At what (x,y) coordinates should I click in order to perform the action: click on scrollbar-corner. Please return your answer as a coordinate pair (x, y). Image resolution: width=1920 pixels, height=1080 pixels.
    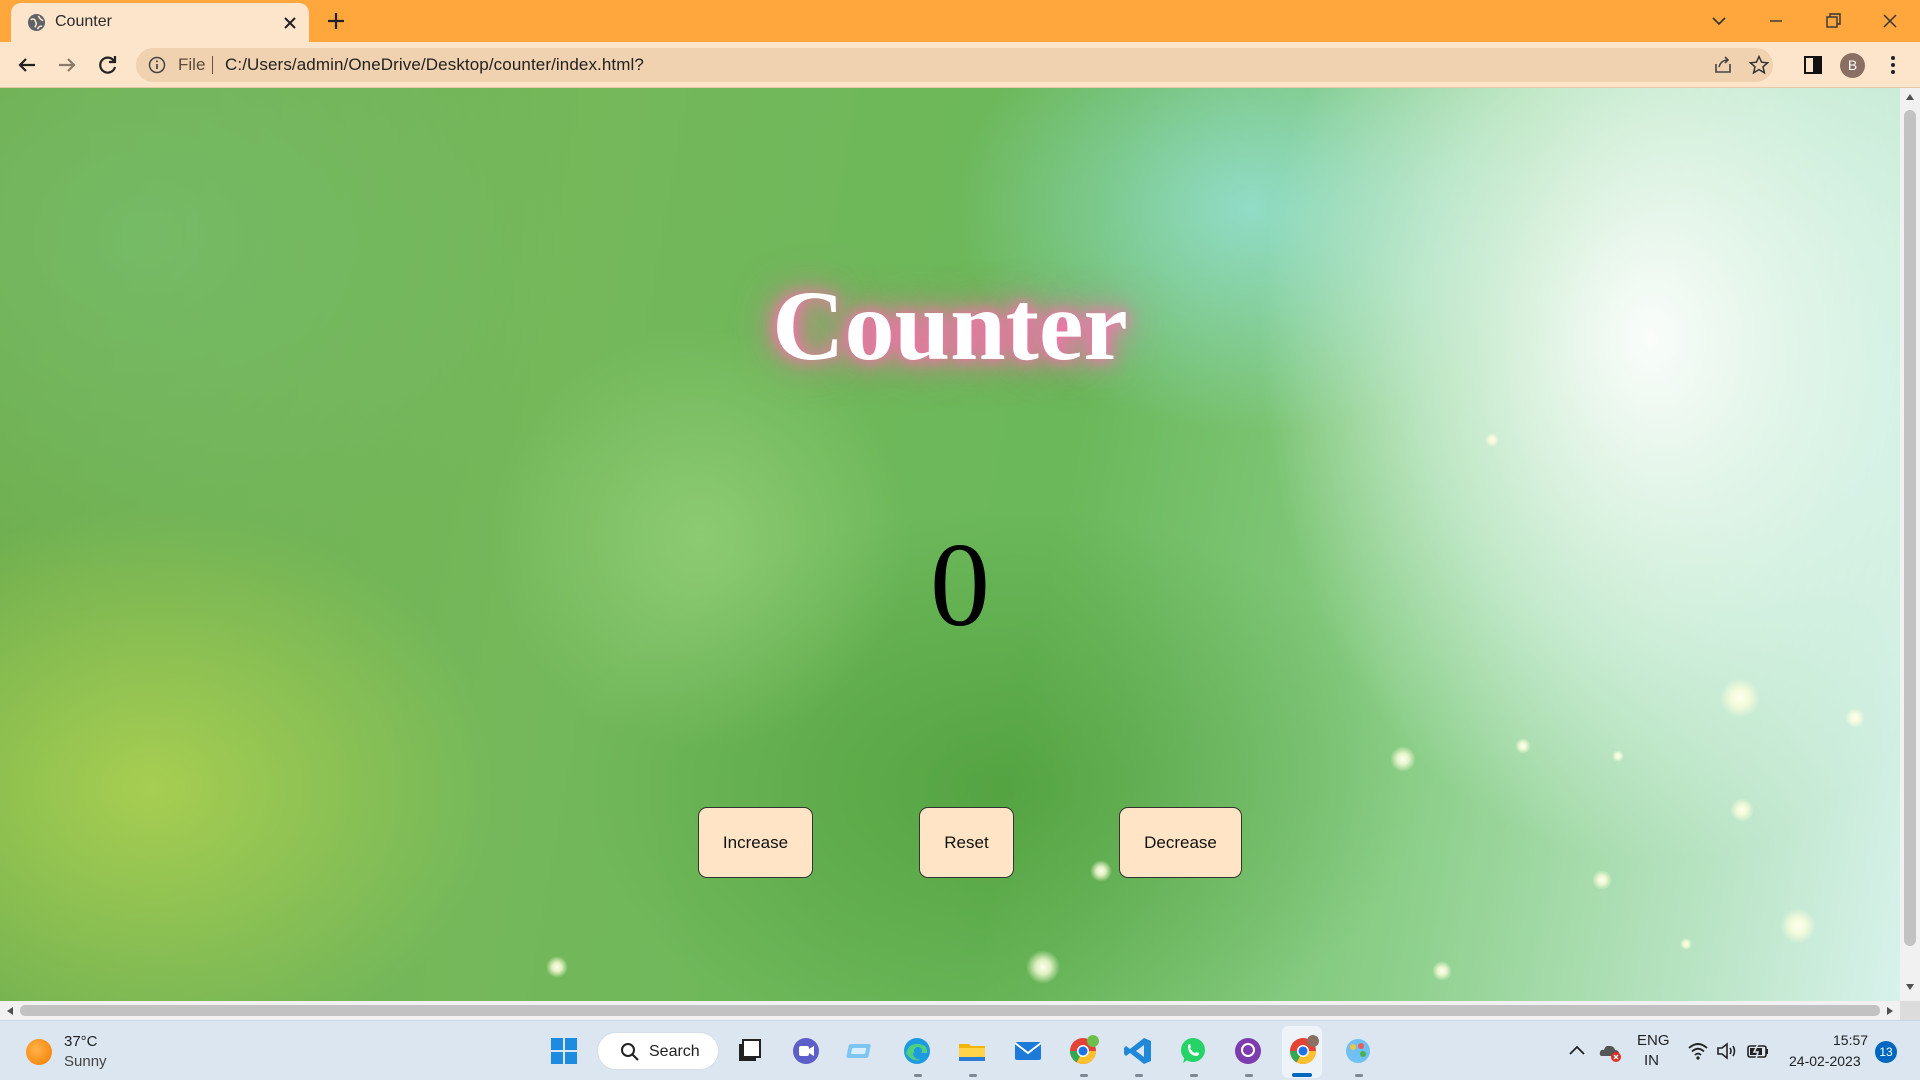
    Looking at the image, I should click on (1910, 1010).